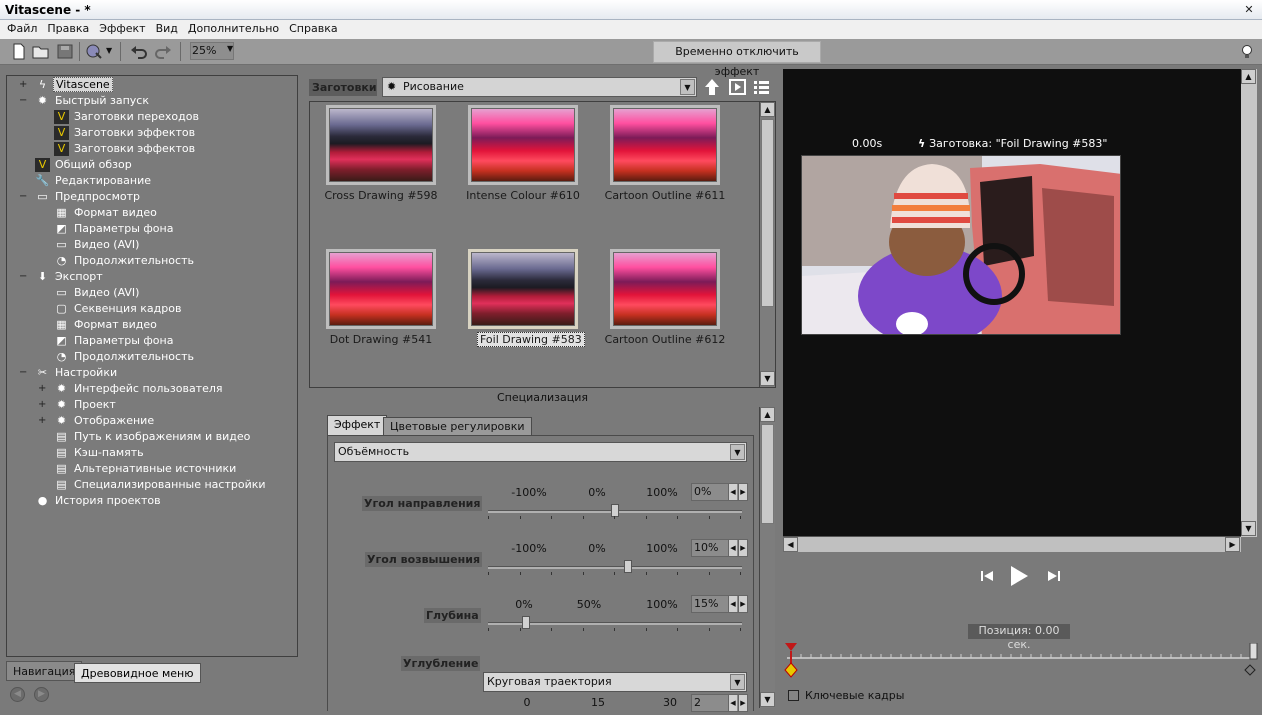 This screenshot has height=715, width=1262. What do you see at coordinates (1249, 303) in the screenshot?
I see `preview-vertical-scrollbar: ▲ ▼` at bounding box center [1249, 303].